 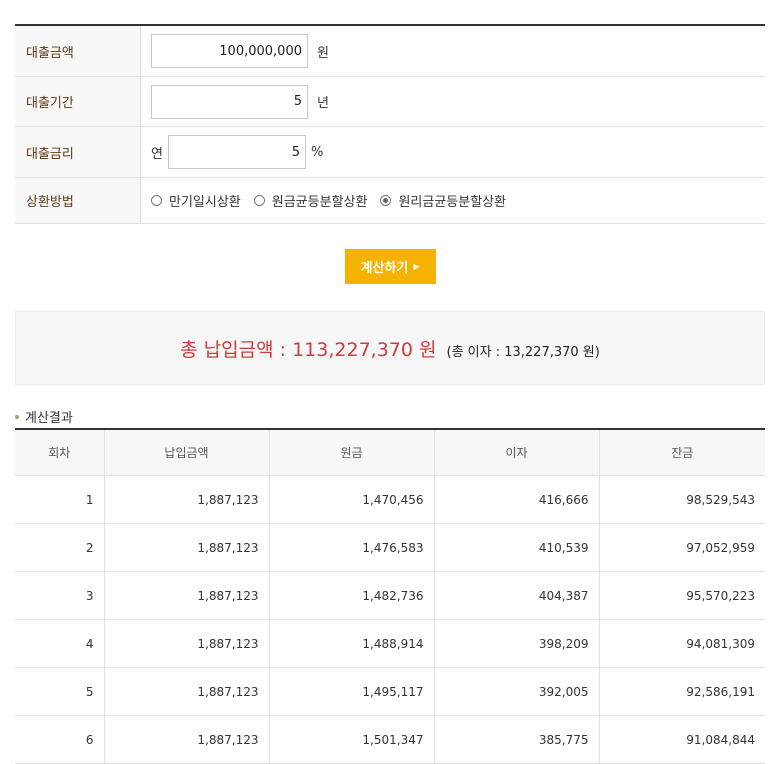 I want to click on col-header-balance: 잔금, so click(x=681, y=453).